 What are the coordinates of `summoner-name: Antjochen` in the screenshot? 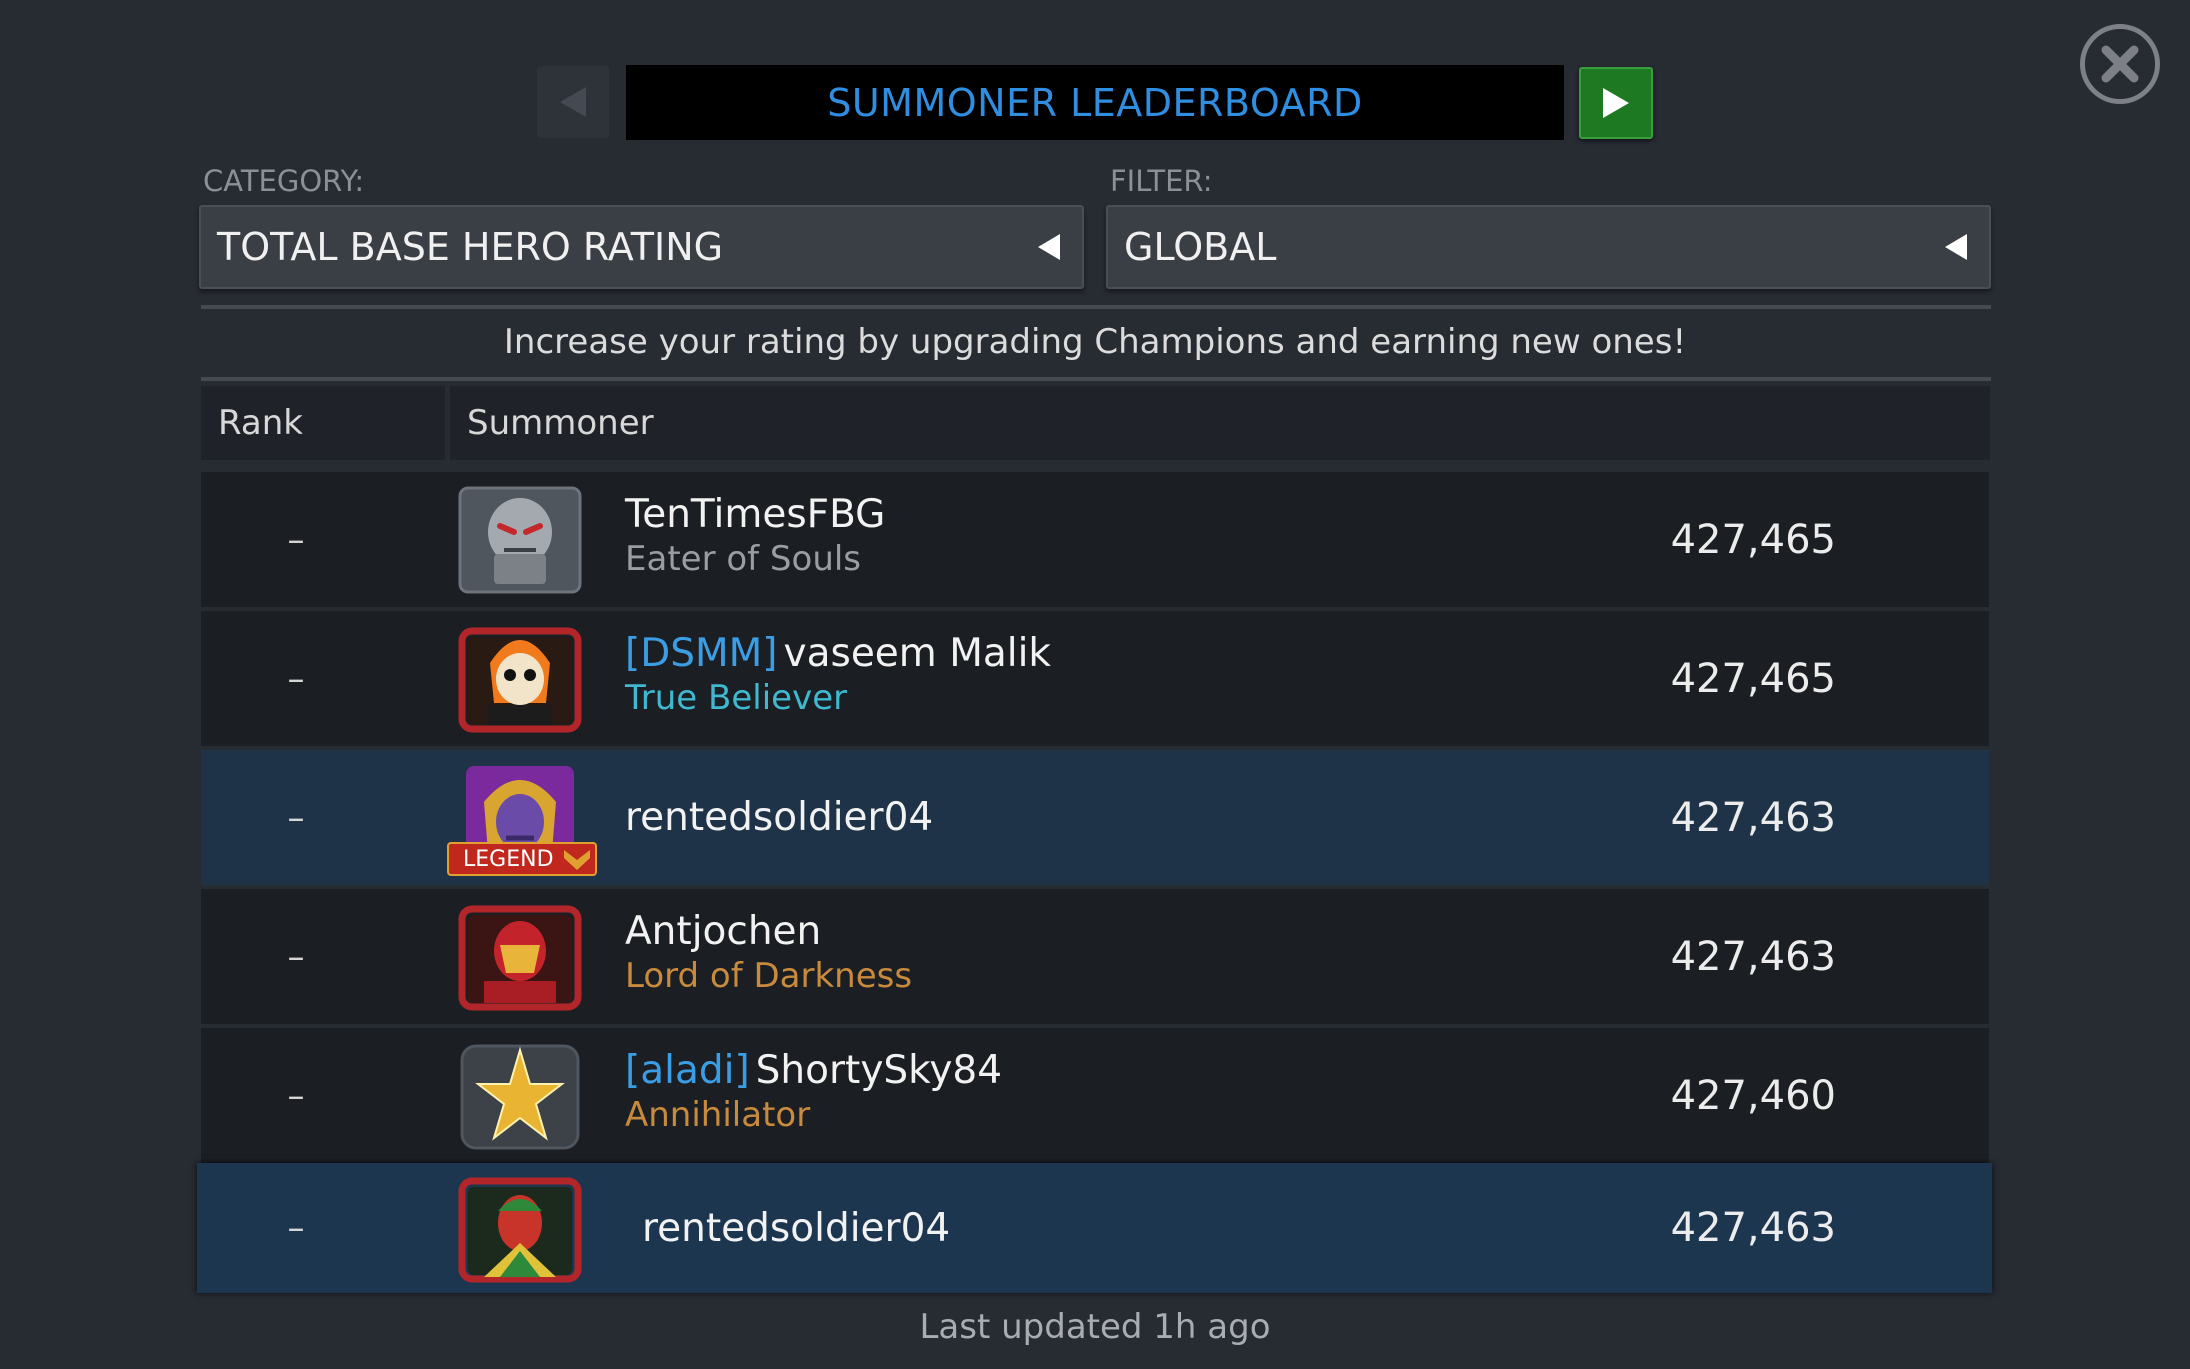 It's located at (723, 931).